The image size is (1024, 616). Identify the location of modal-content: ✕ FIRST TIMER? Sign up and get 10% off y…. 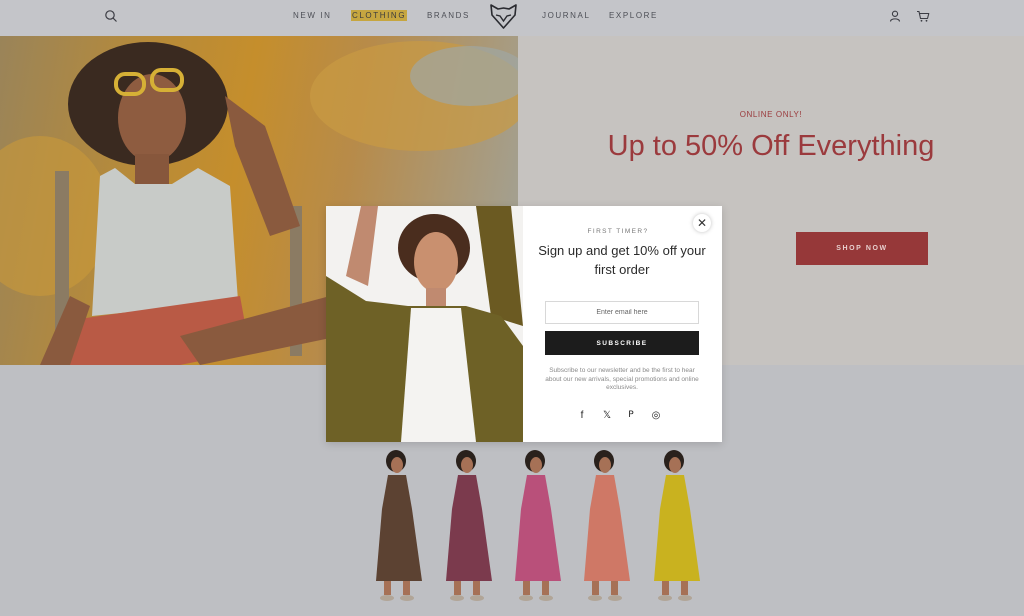
(622, 324).